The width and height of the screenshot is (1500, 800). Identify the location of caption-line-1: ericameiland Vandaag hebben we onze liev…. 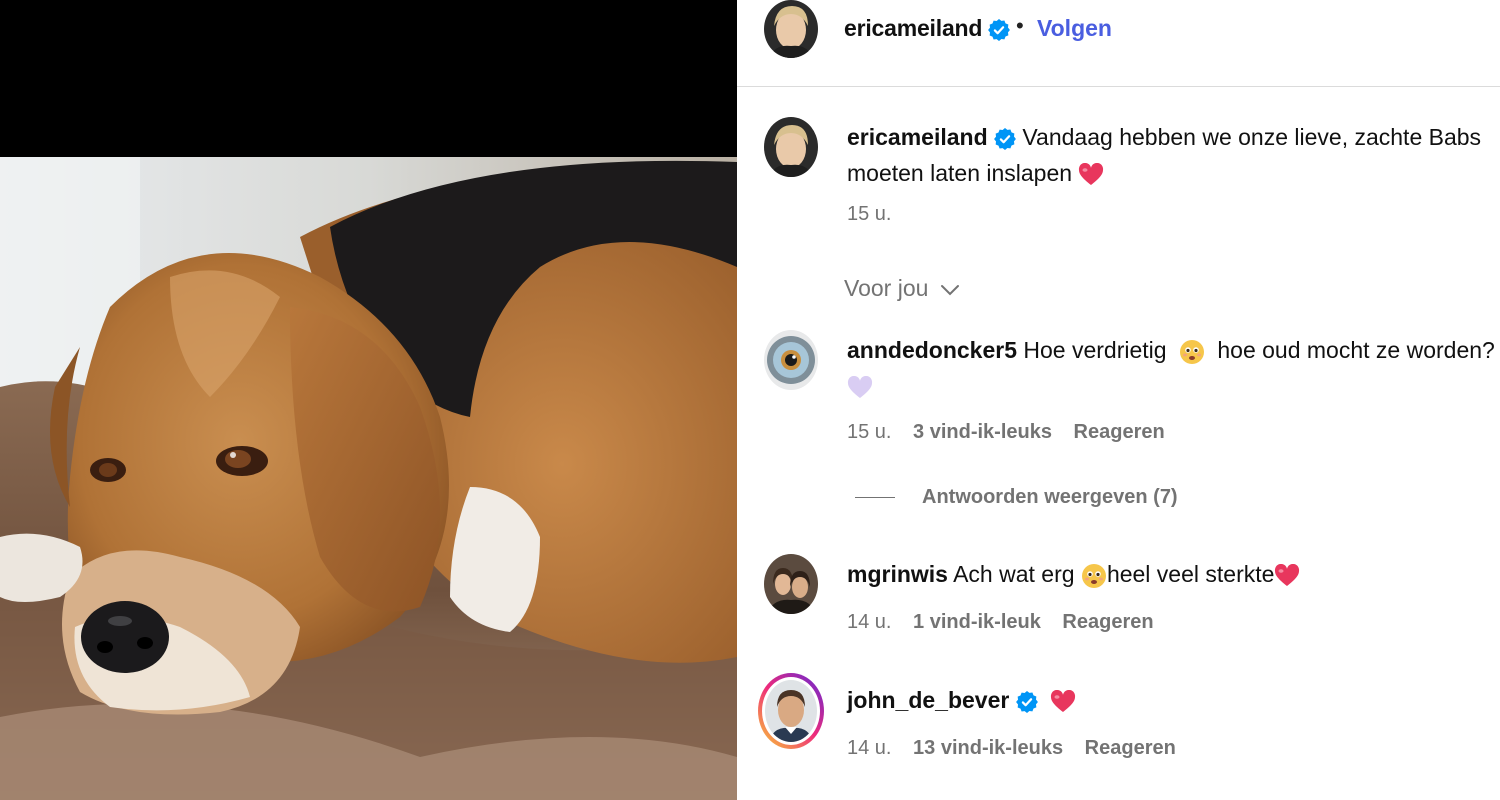
(1164, 137).